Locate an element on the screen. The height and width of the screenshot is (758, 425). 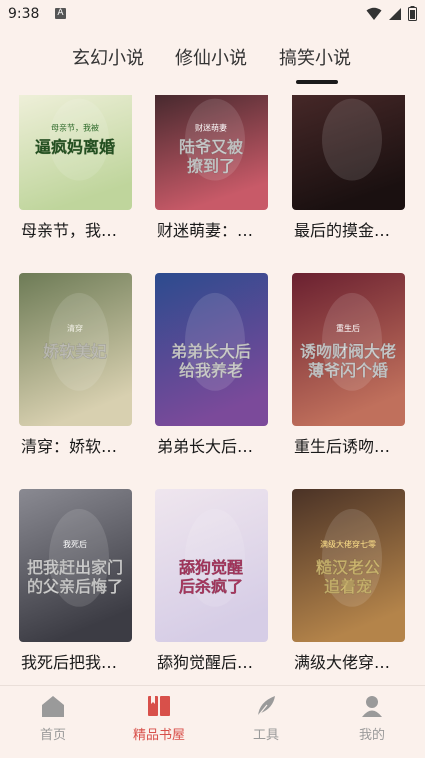
svg-text: 后杀疯了 is located at coordinates (211, 586).